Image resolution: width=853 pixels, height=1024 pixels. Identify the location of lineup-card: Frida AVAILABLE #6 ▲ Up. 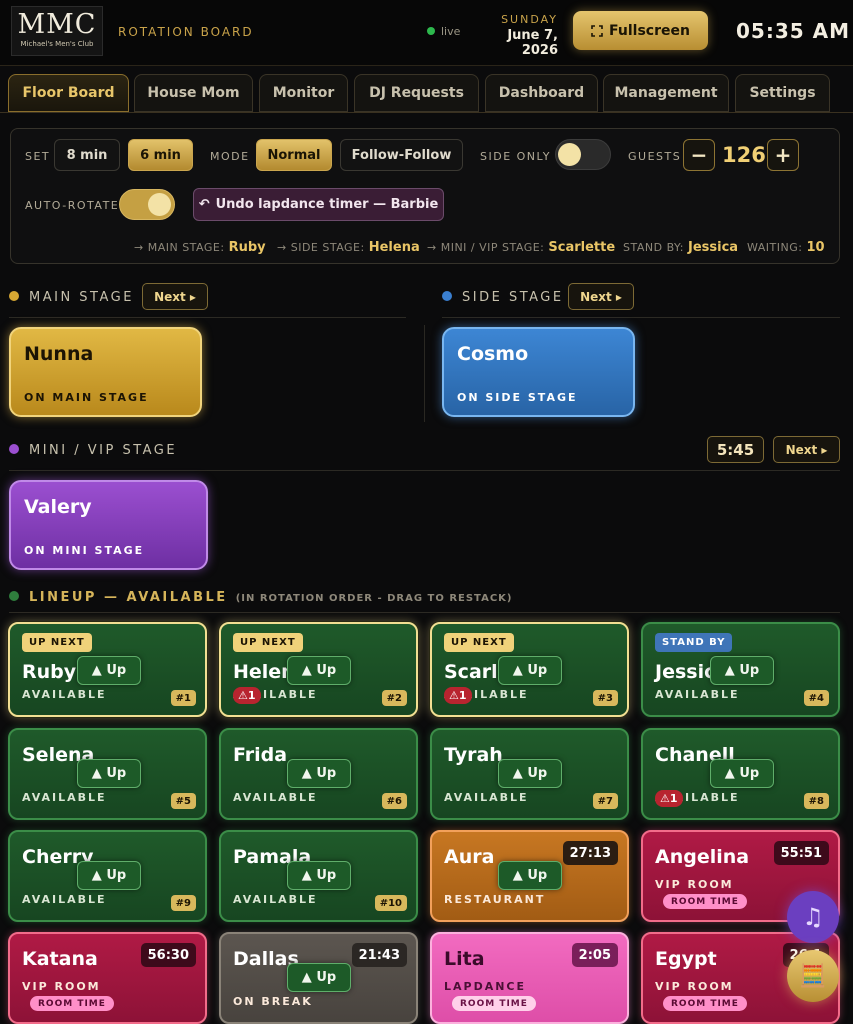
(318, 774).